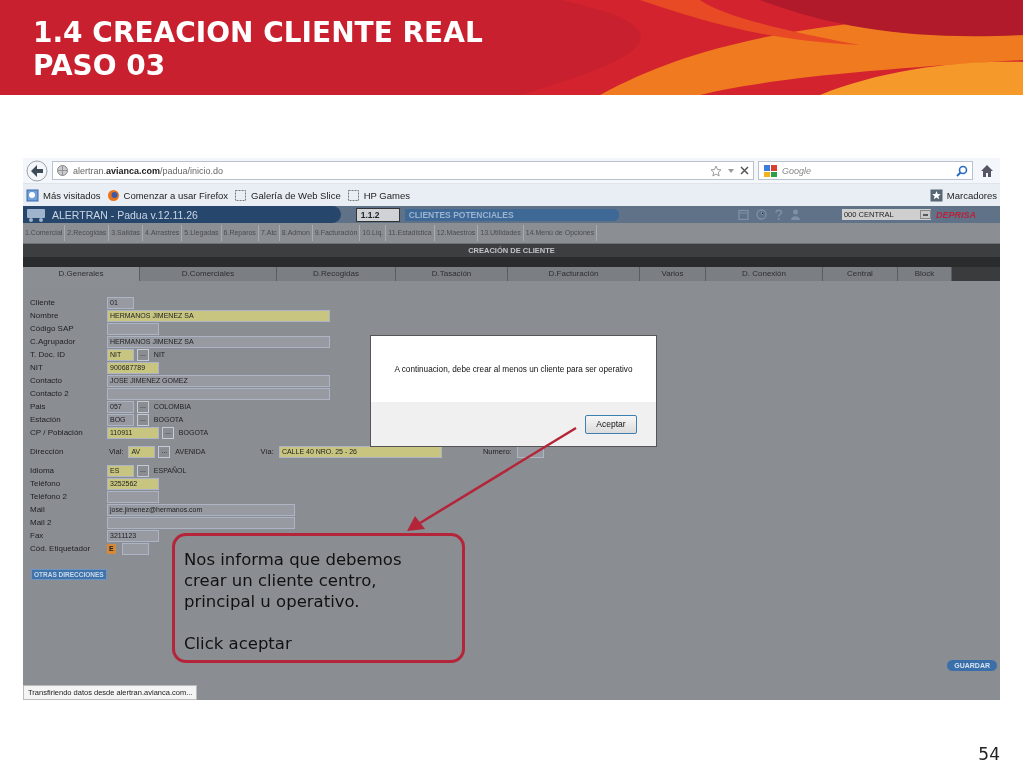 The height and width of the screenshot is (783, 1023). Describe the element at coordinates (611, 424) in the screenshot. I see `accept-button: Aceptar` at that location.